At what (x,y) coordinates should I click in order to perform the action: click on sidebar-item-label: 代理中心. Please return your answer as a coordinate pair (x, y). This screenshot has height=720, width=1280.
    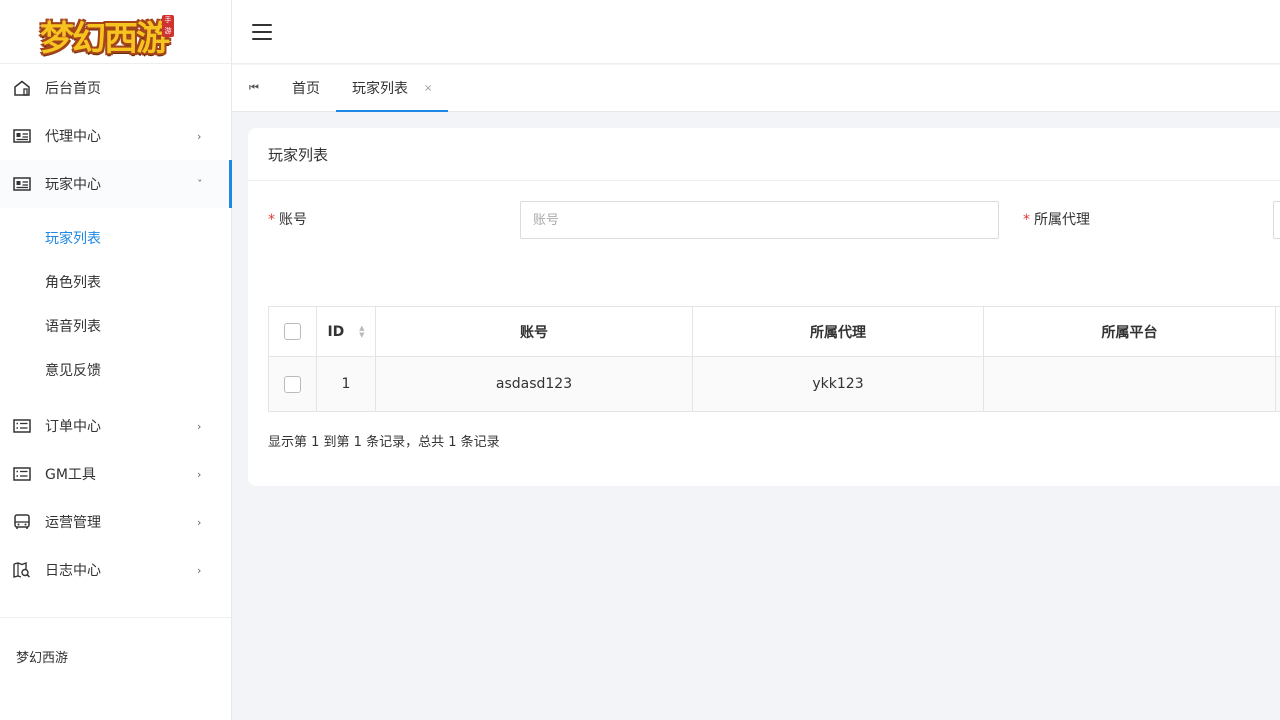
    Looking at the image, I should click on (73, 137).